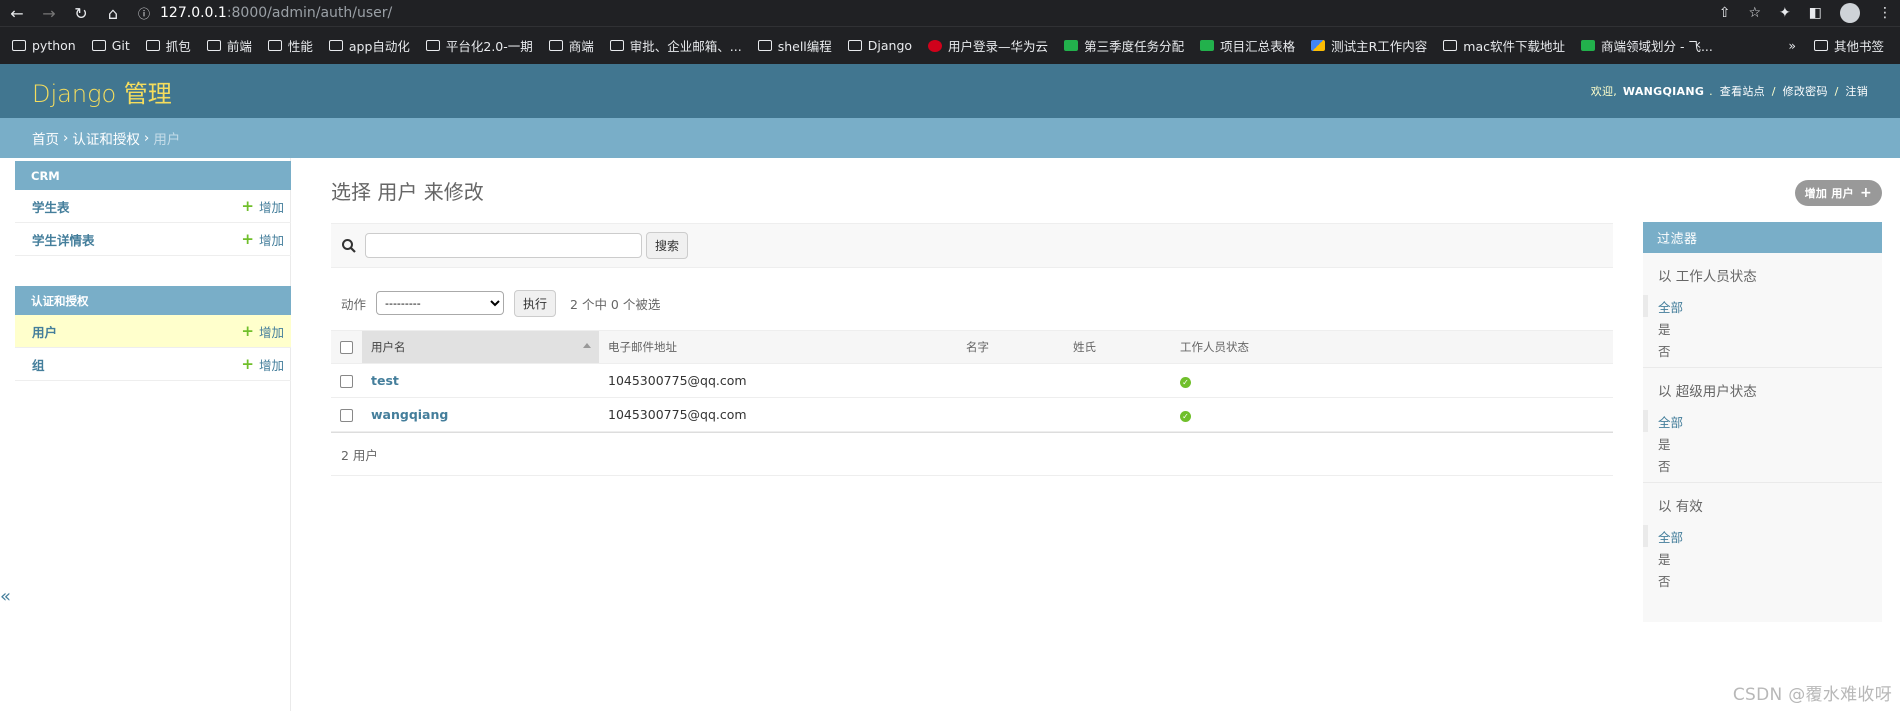  I want to click on bookmark-label: app自动化, so click(379, 46).